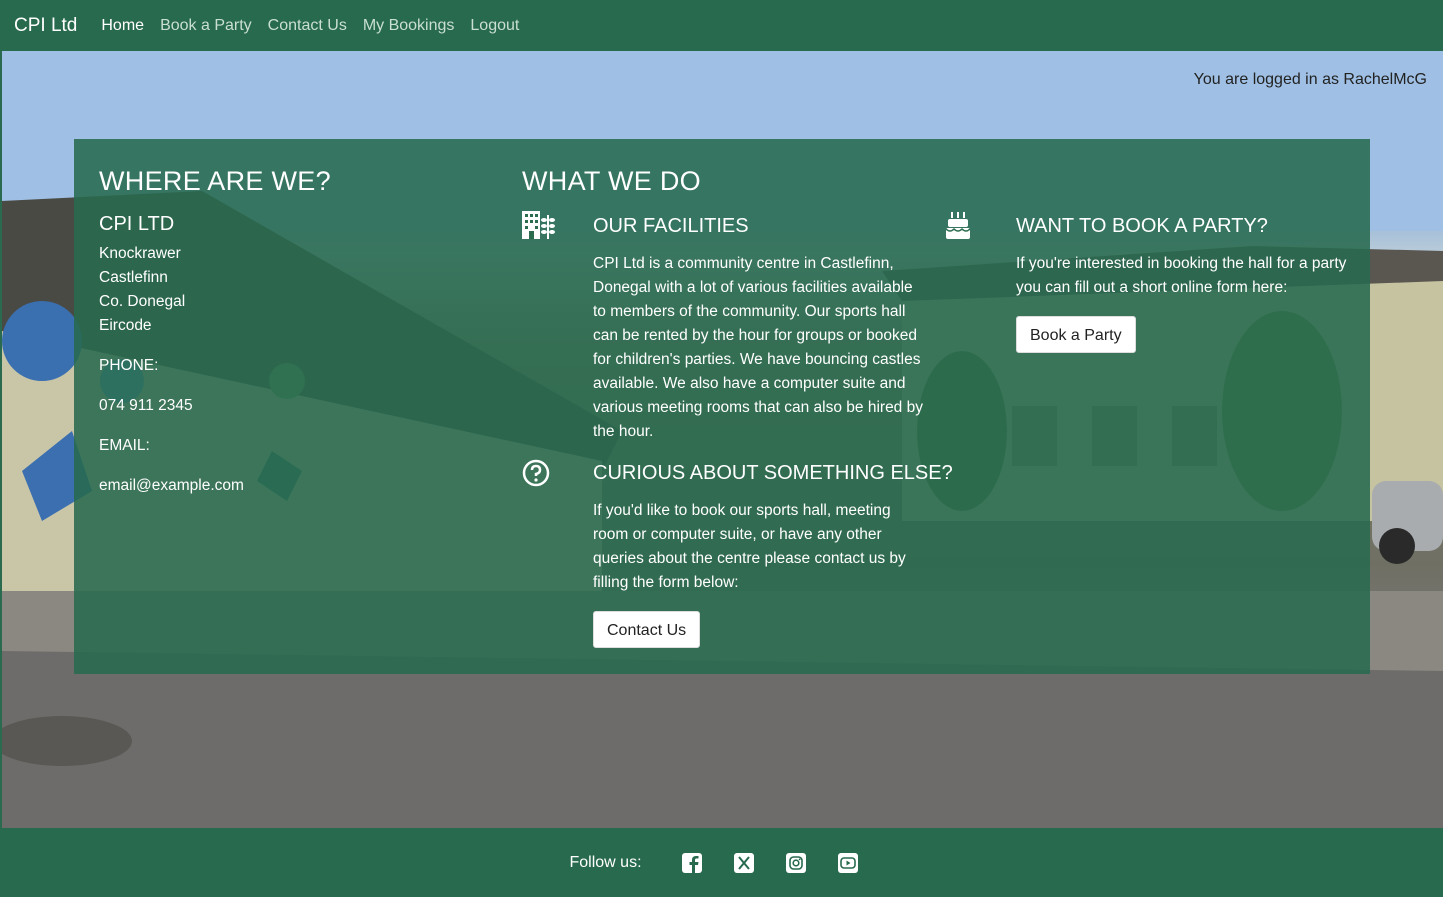  I want to click on email-address: email@example.com, so click(289, 486).